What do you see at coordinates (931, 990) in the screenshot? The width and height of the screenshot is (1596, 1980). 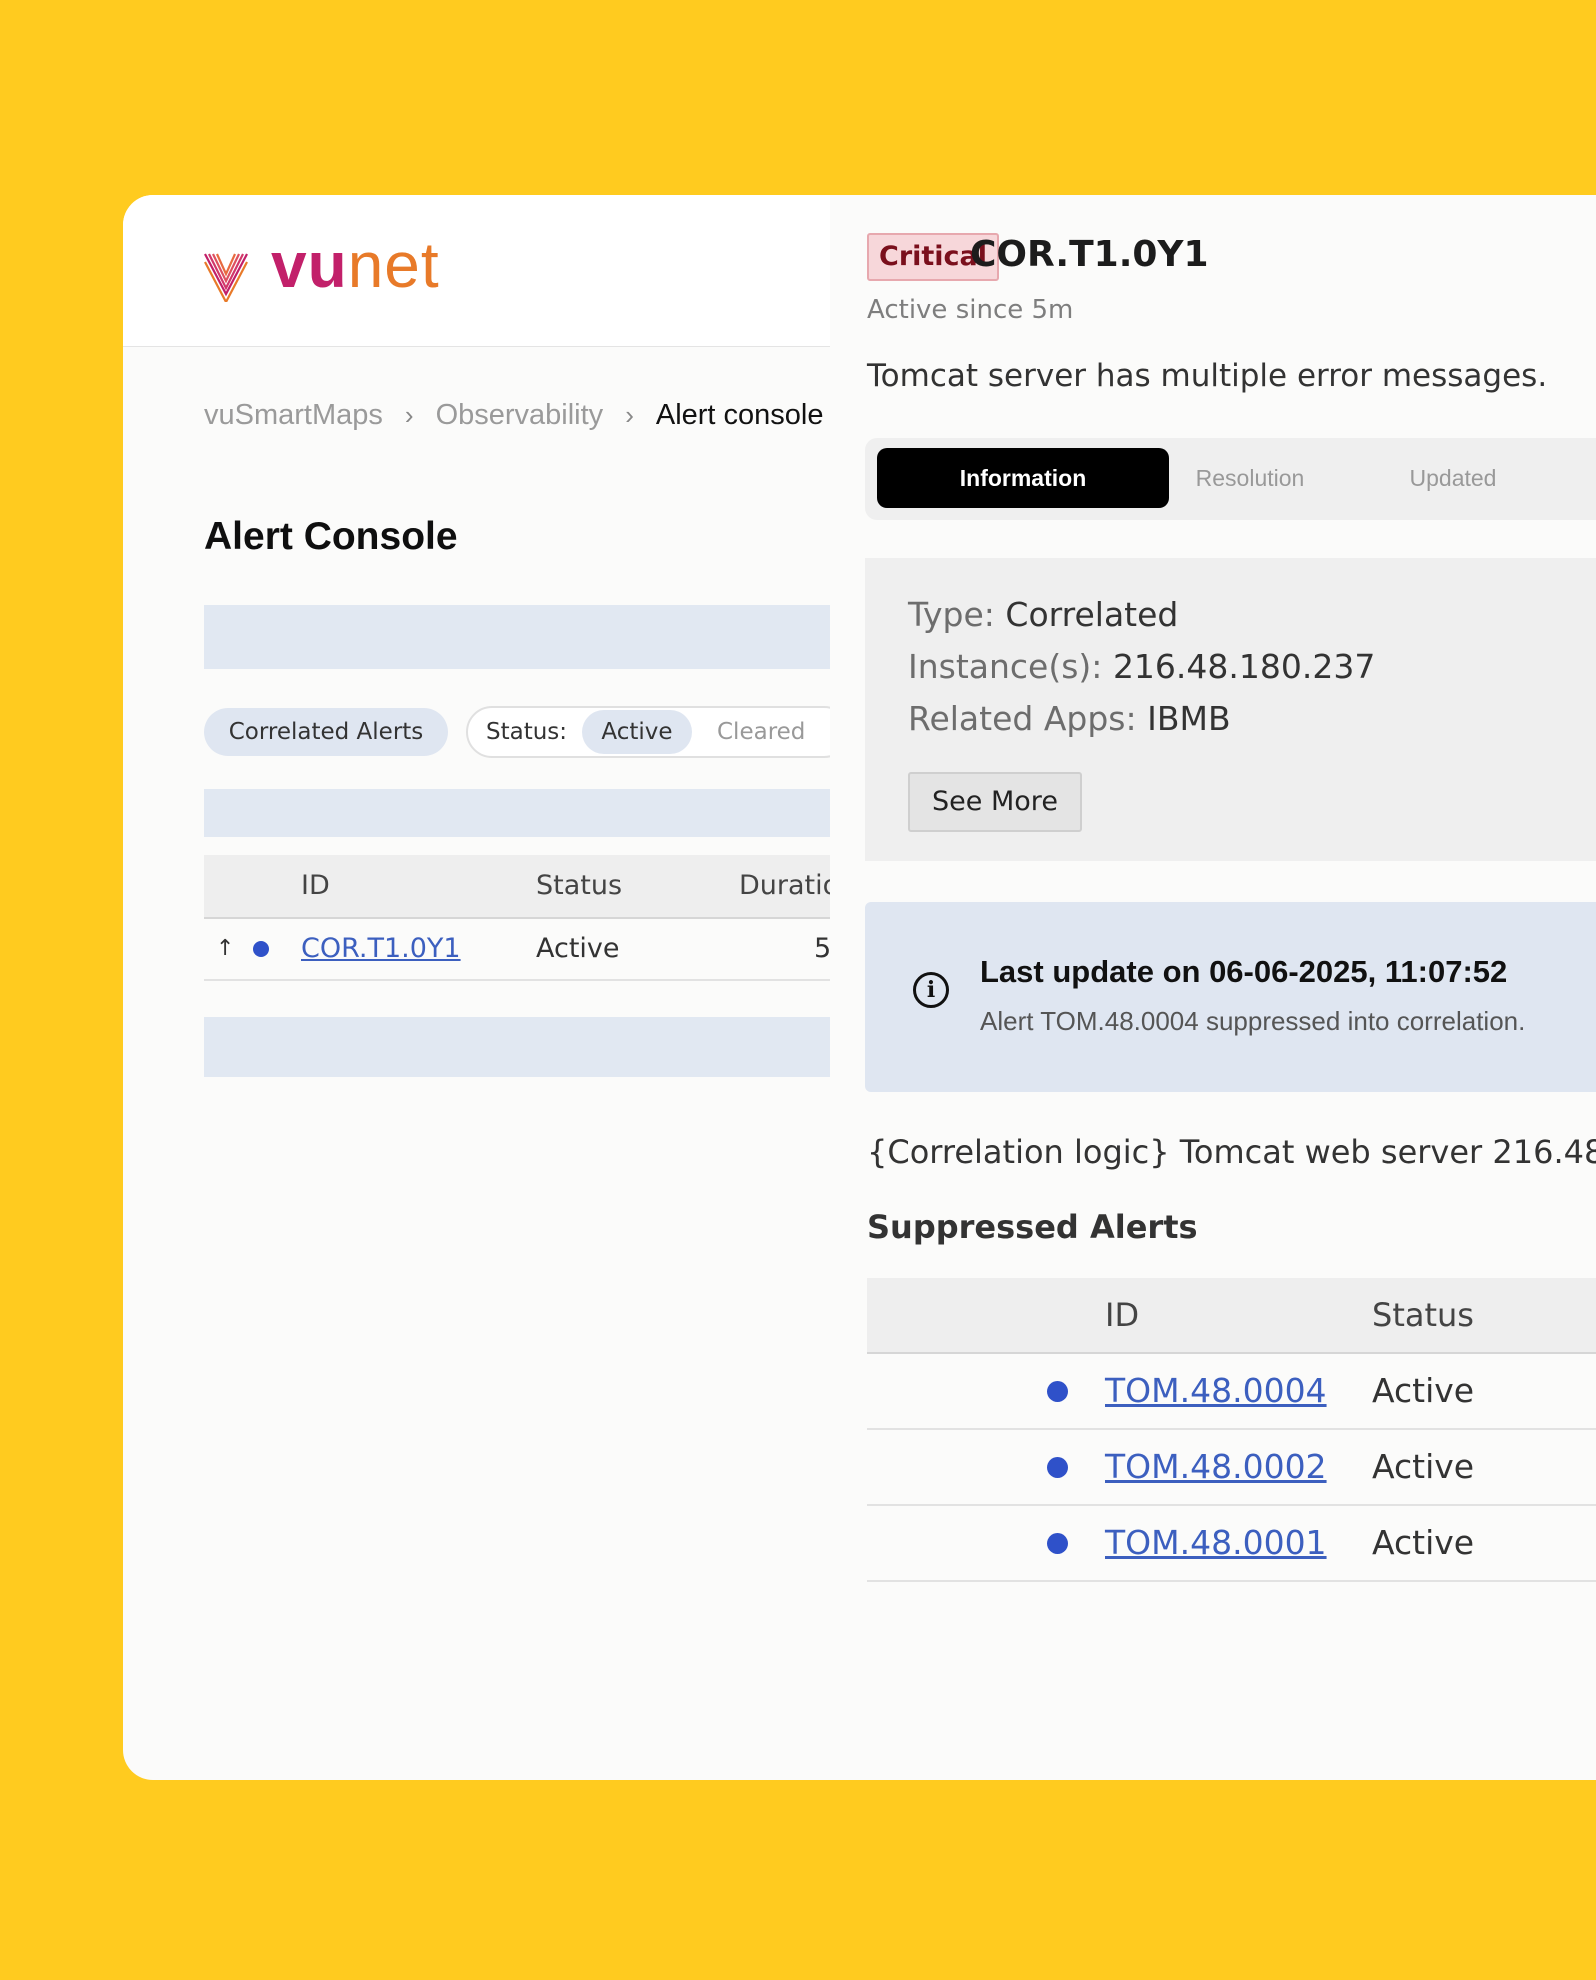 I see `info-icon: i` at bounding box center [931, 990].